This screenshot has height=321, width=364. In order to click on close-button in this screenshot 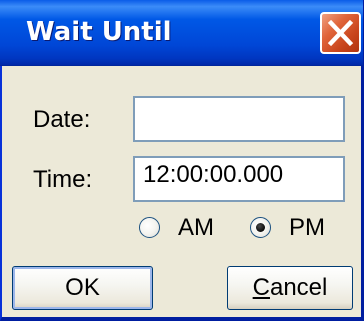, I will do `click(340, 33)`.